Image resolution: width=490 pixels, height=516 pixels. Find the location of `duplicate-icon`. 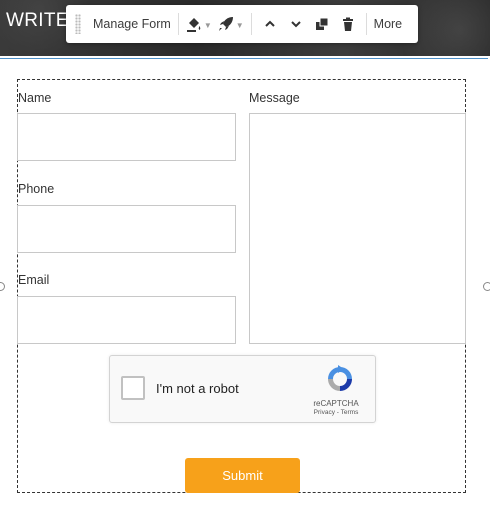

duplicate-icon is located at coordinates (322, 23).